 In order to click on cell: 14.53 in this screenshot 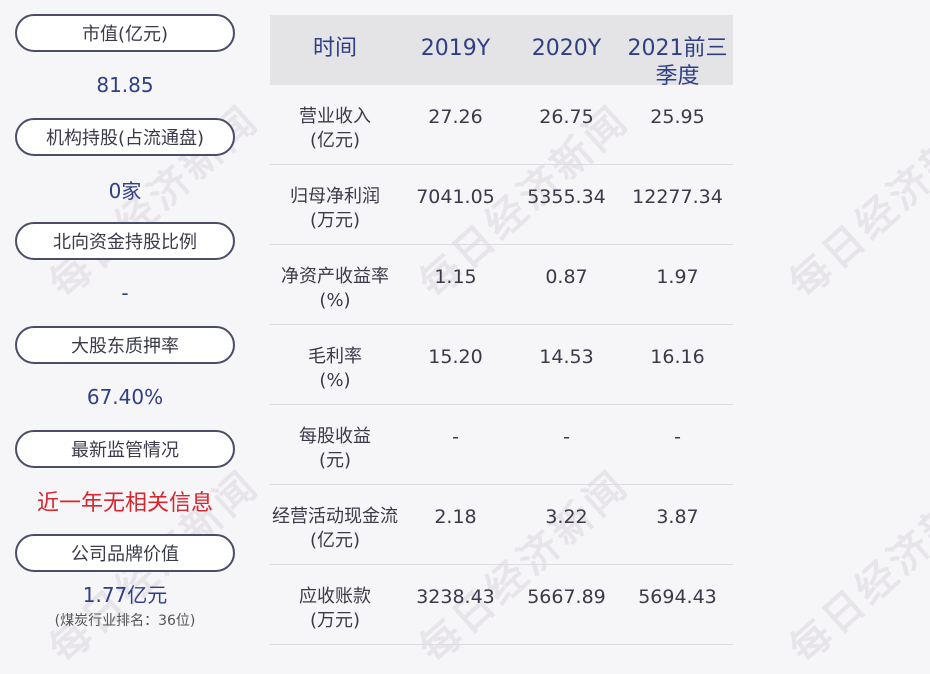, I will do `click(566, 357)`.